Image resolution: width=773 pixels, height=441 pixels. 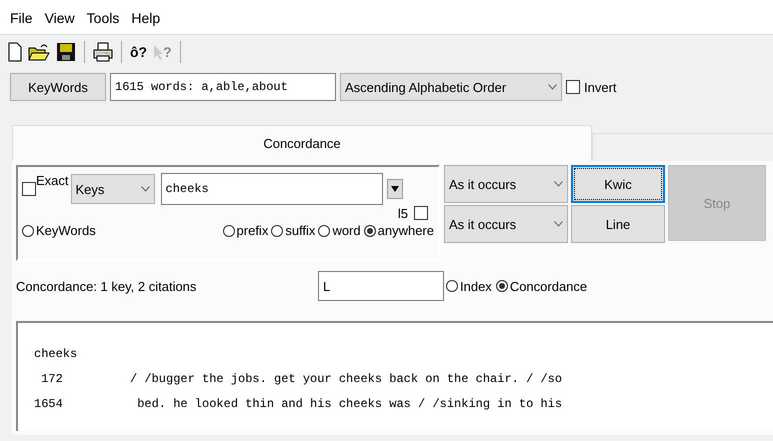 What do you see at coordinates (346, 379) in the screenshot?
I see `citation-text: / /bugger the jobs. get your cheeks back on the chair. / /so` at bounding box center [346, 379].